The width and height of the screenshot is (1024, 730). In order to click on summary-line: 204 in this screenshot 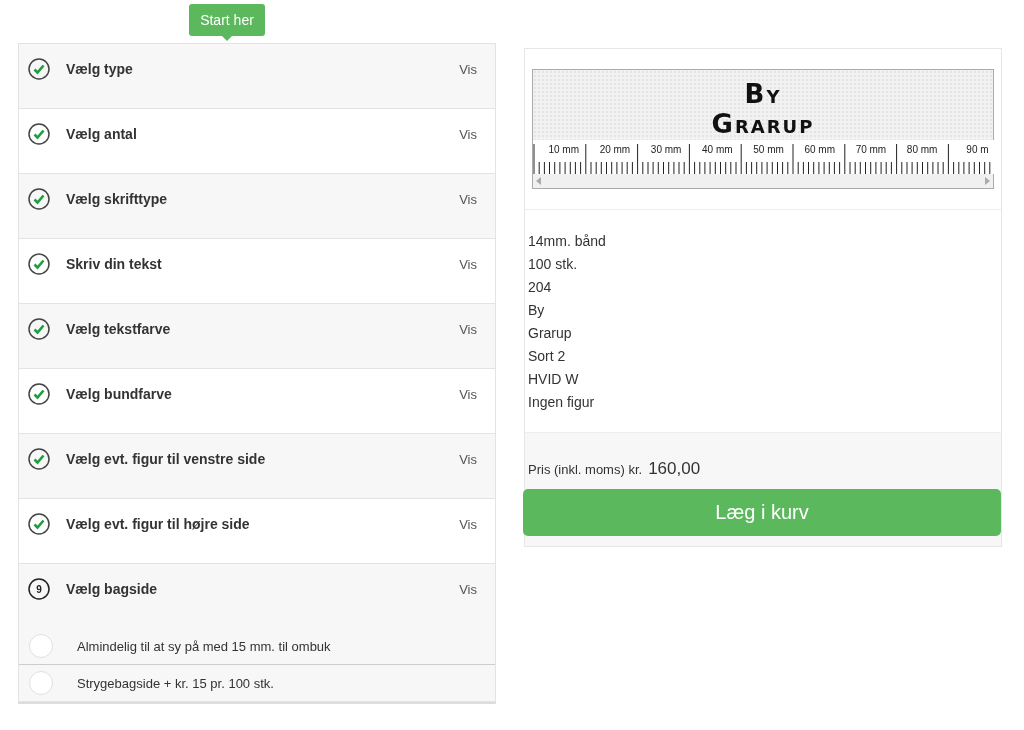, I will do `click(540, 287)`.